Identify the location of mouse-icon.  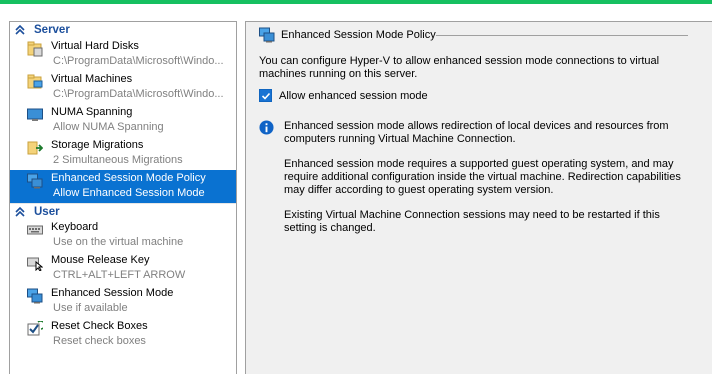
(35, 264).